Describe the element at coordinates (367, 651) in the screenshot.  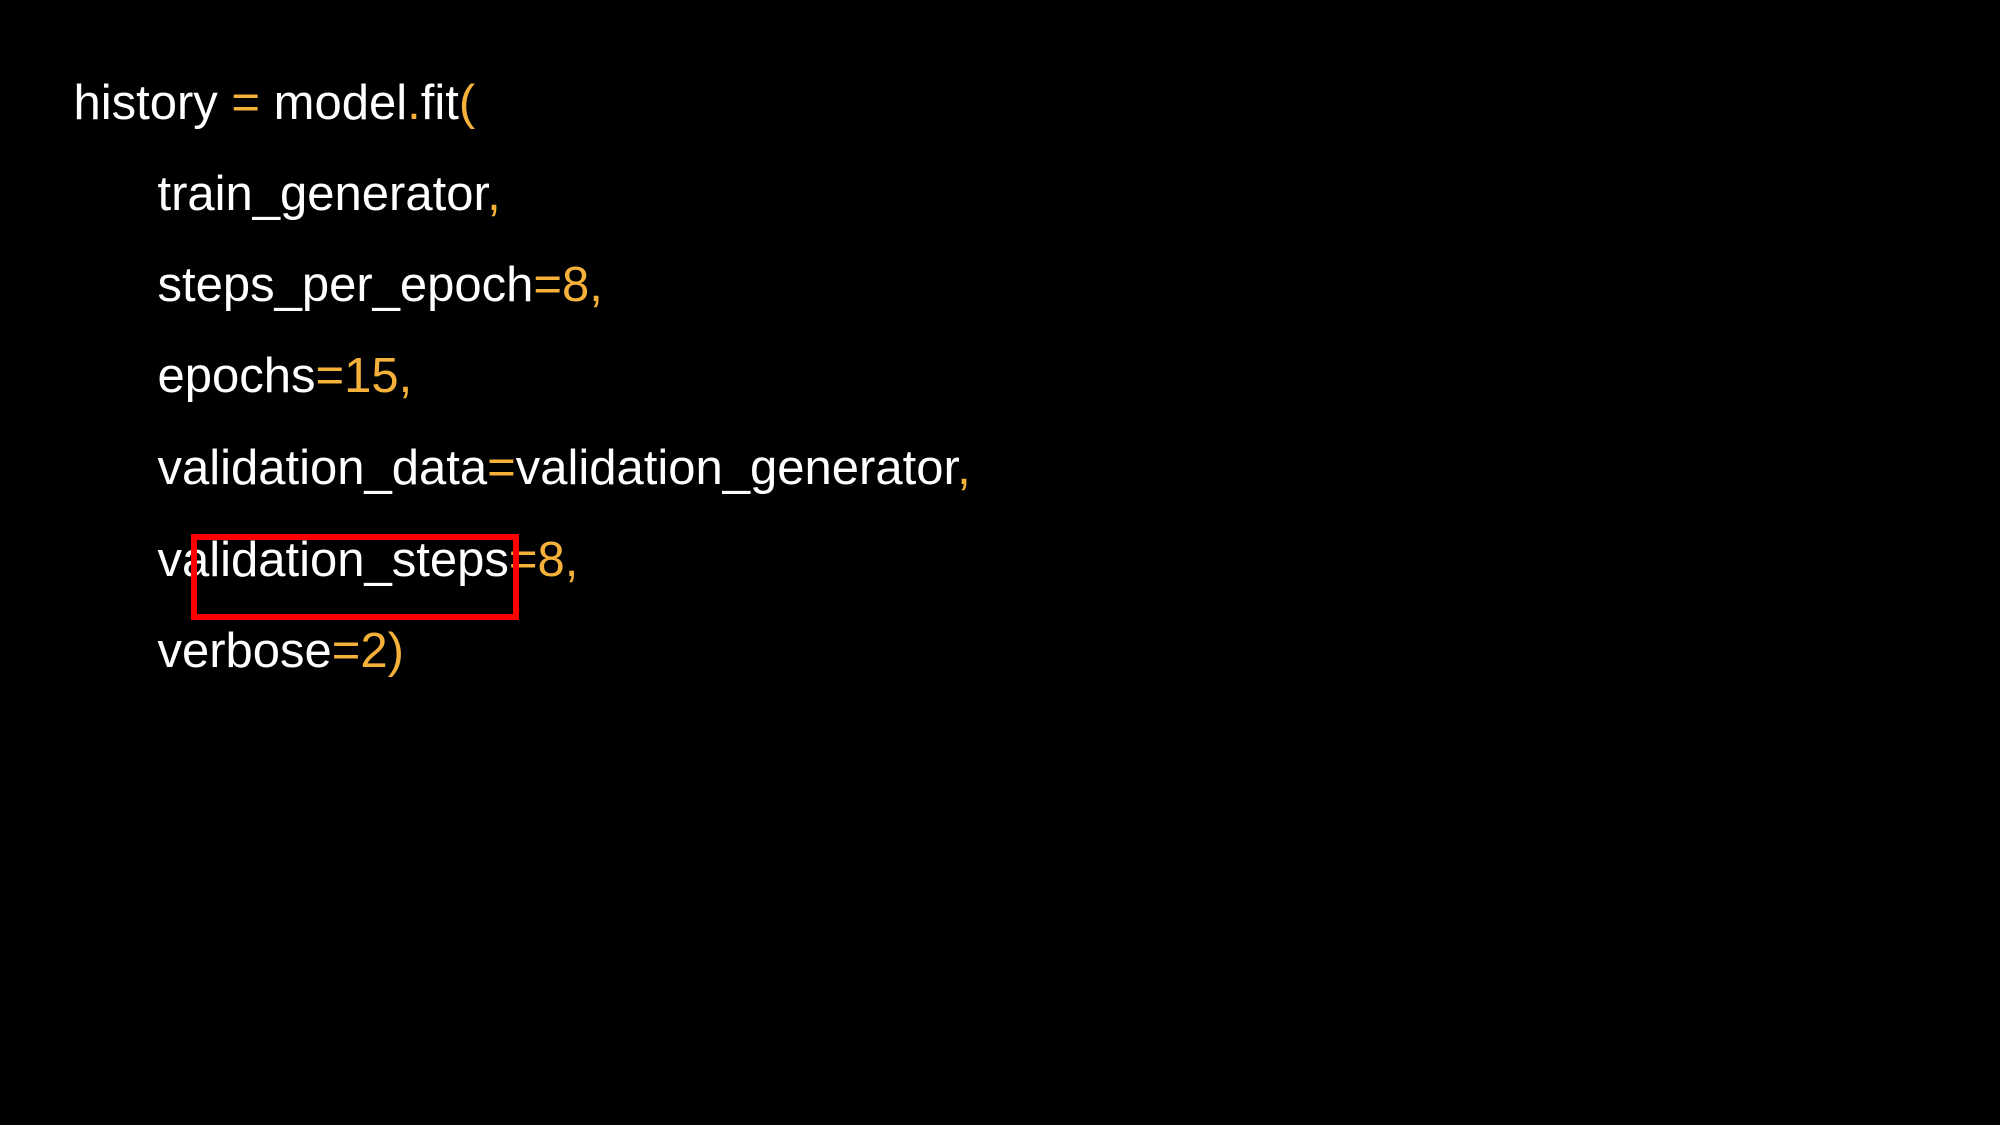
I see `code-token: =2)` at that location.